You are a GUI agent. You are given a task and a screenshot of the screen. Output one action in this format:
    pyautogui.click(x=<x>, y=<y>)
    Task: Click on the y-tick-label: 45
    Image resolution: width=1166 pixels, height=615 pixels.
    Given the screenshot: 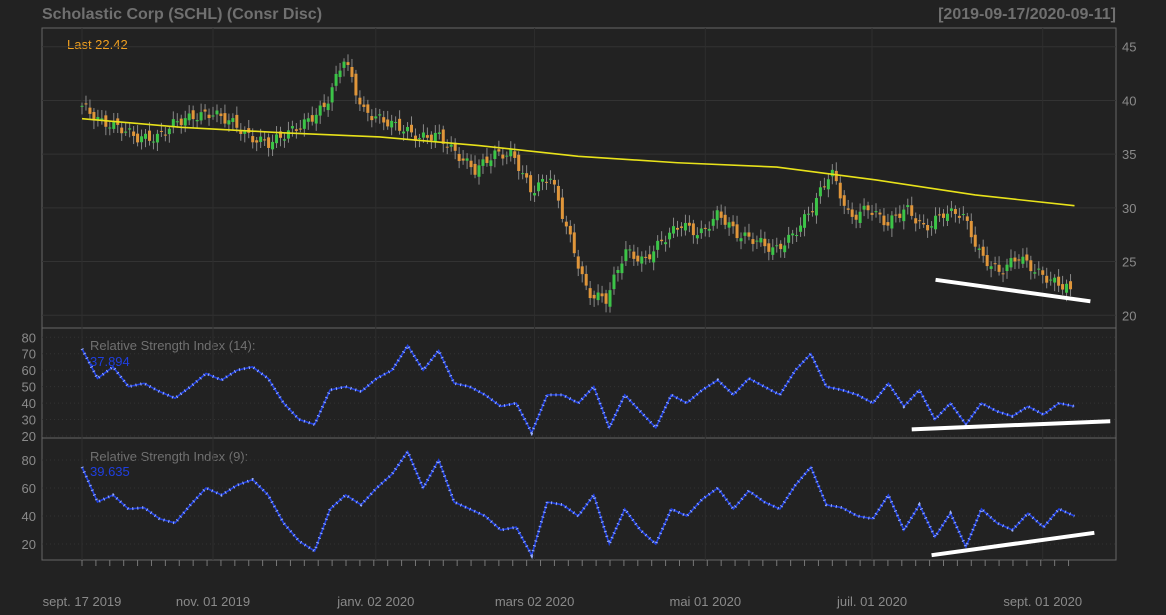 What is the action you would take?
    pyautogui.click(x=1129, y=47)
    